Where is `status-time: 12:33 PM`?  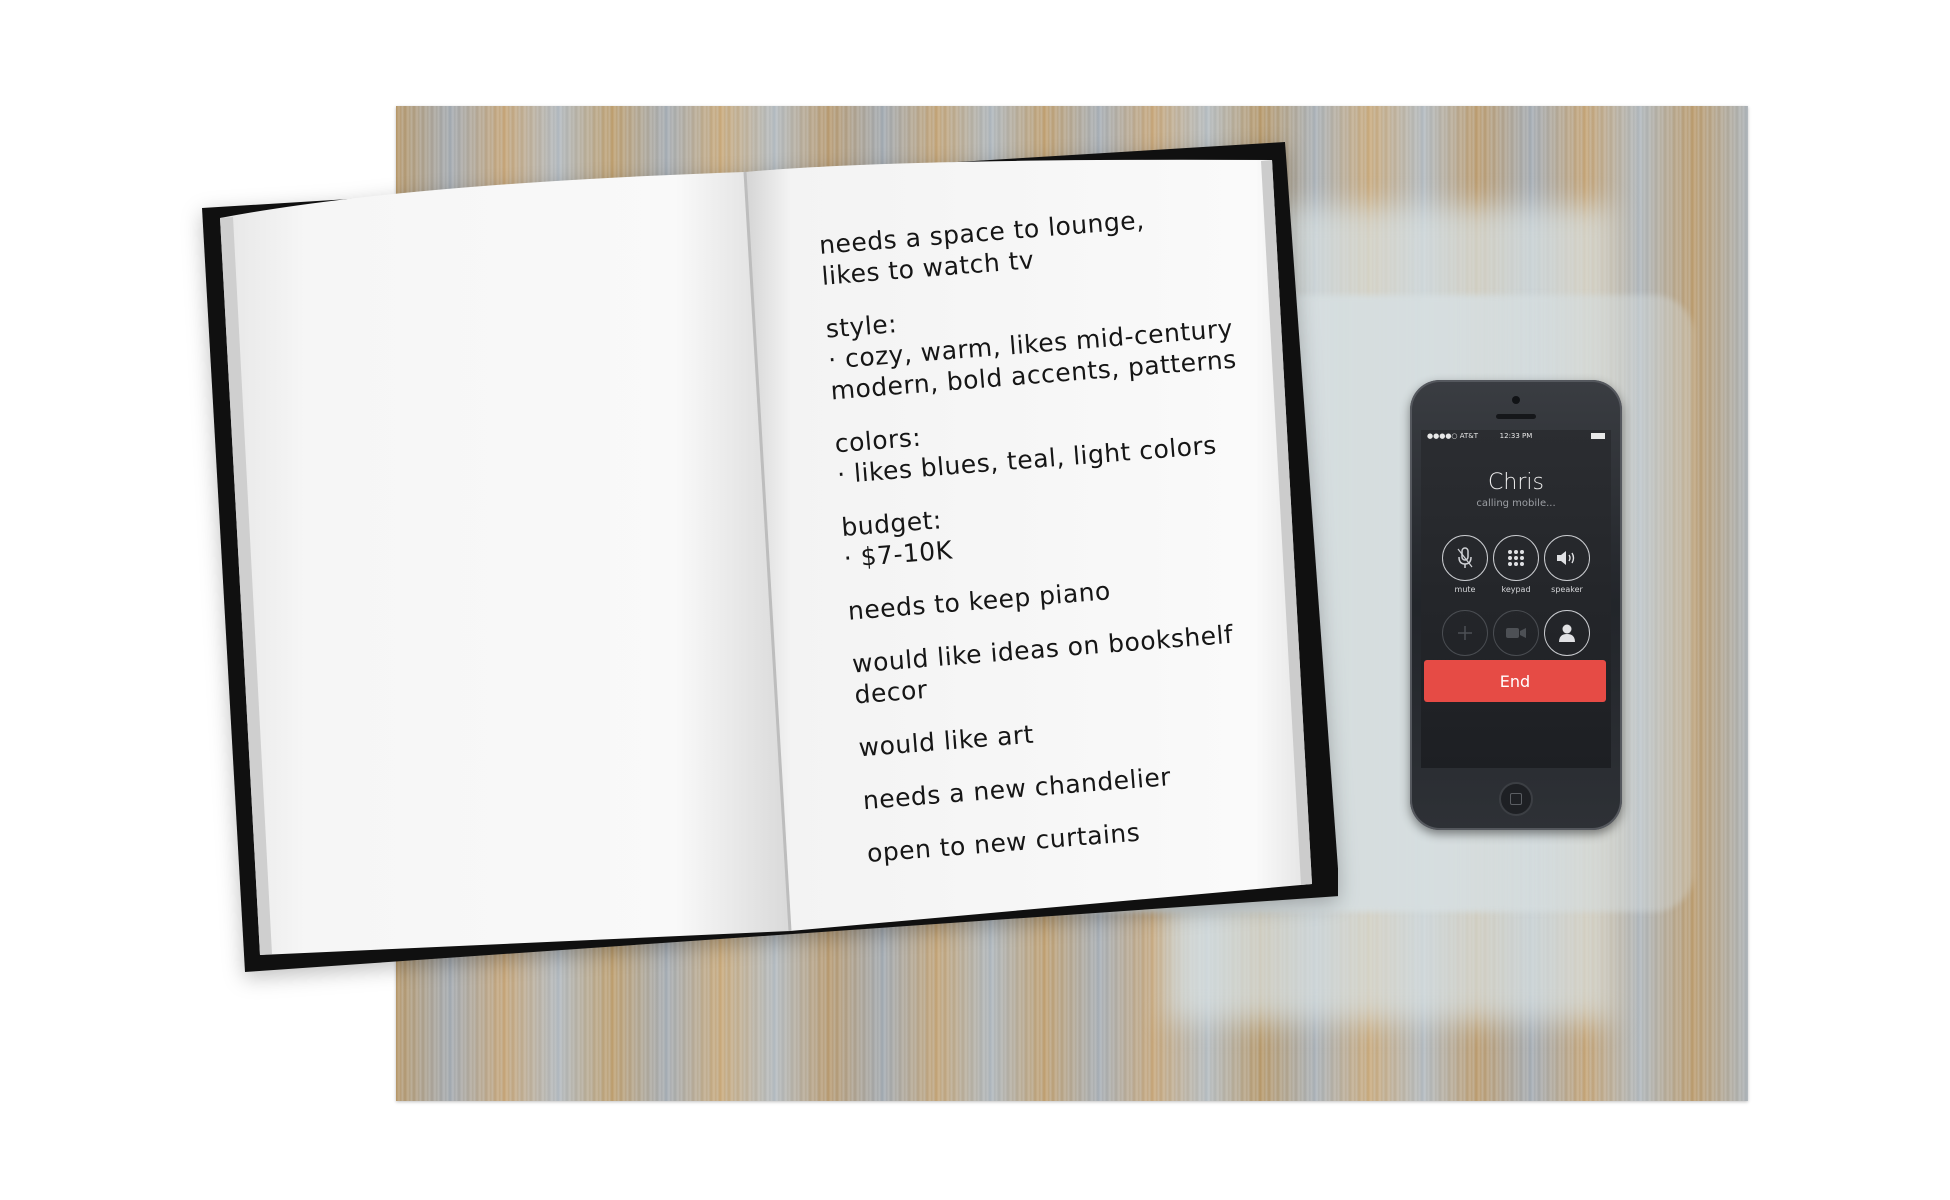
status-time: 12:33 PM is located at coordinates (1516, 436).